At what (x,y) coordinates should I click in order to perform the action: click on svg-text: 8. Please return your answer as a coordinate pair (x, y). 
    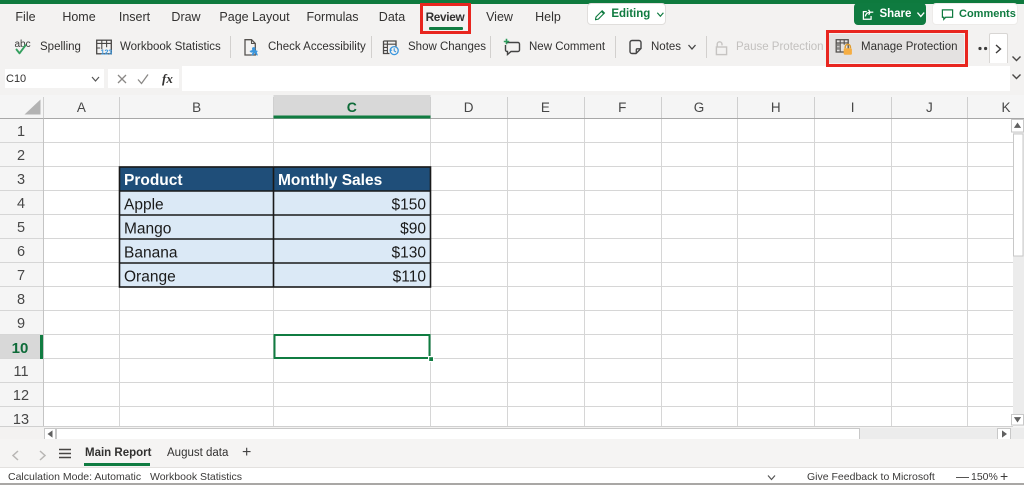
    Looking at the image, I should click on (21, 300).